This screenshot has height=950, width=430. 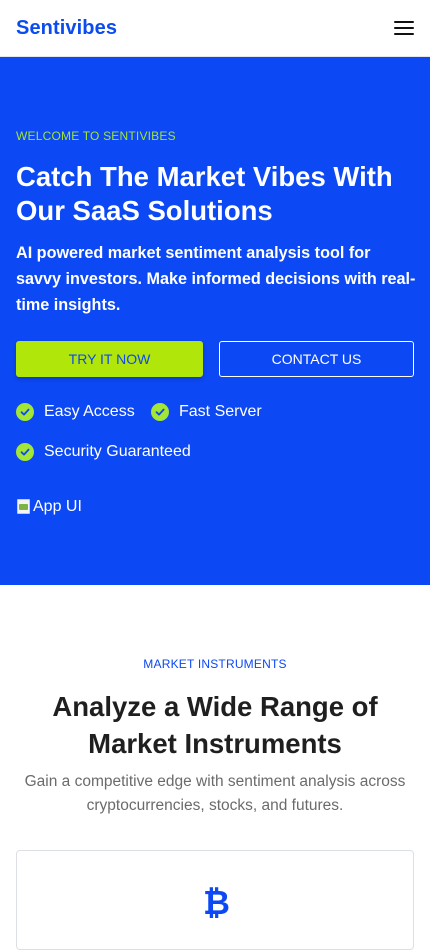 I want to click on feature-label: Security Guaranteed, so click(x=117, y=451).